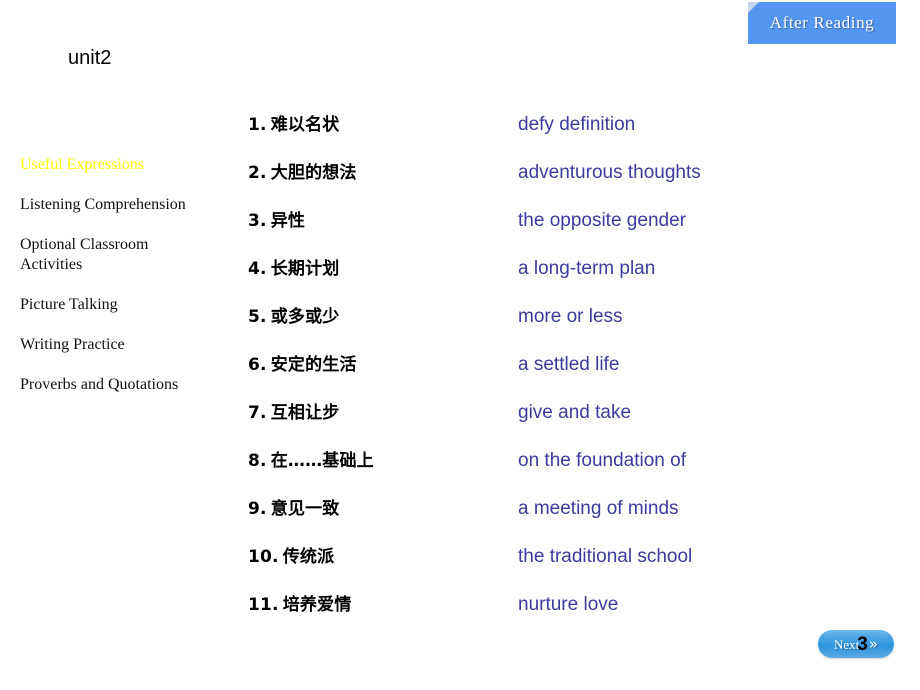 This screenshot has height=690, width=920. Describe the element at coordinates (263, 557) in the screenshot. I see `expression-number: 10.` at that location.